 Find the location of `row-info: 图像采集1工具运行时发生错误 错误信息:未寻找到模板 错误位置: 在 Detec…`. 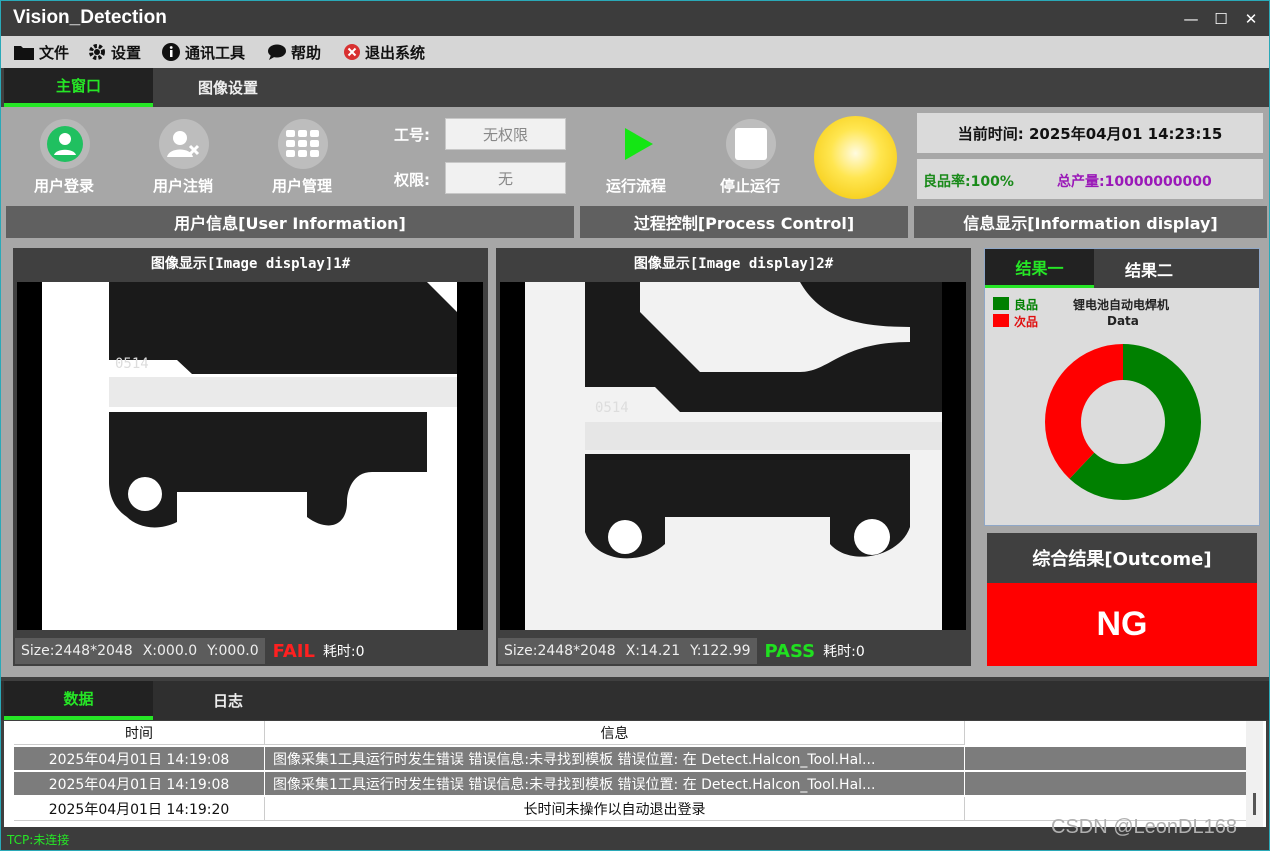

row-info: 图像采集1工具运行时发生错误 错误信息:未寻找到模板 错误位置: 在 Detec… is located at coordinates (615, 784).